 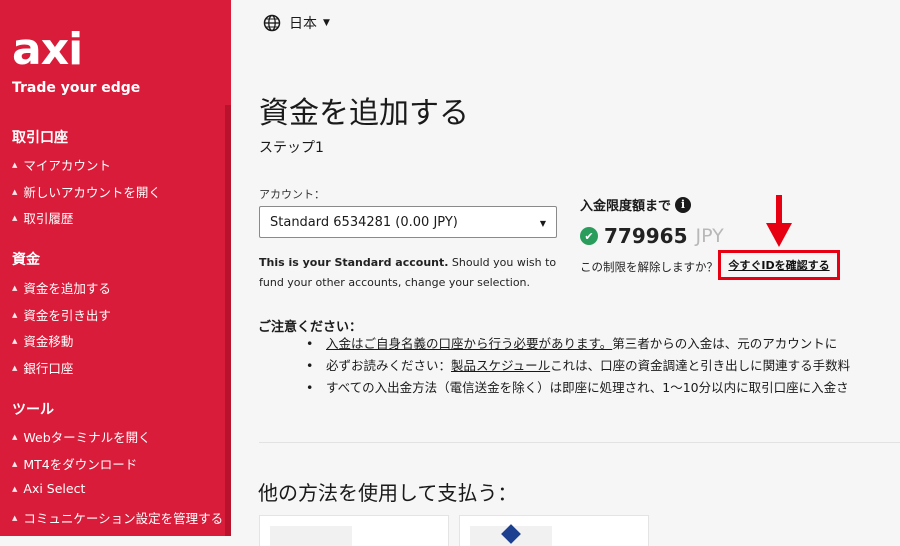 I want to click on own-account-link: 入金はご自身名義の口座から行う必要があります。, so click(x=469, y=344).